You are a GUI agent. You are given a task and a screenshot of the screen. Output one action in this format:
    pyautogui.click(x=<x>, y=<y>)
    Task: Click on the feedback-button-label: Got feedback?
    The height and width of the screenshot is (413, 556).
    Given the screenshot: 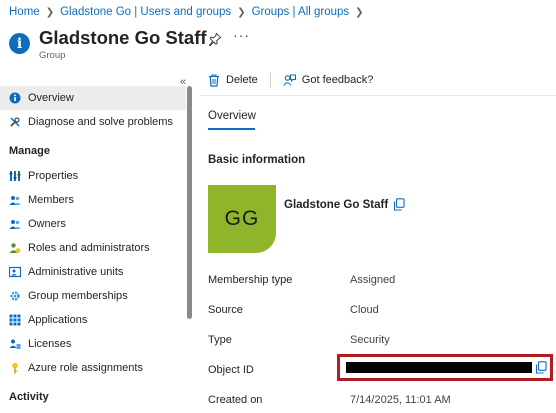 What is the action you would take?
    pyautogui.click(x=337, y=80)
    